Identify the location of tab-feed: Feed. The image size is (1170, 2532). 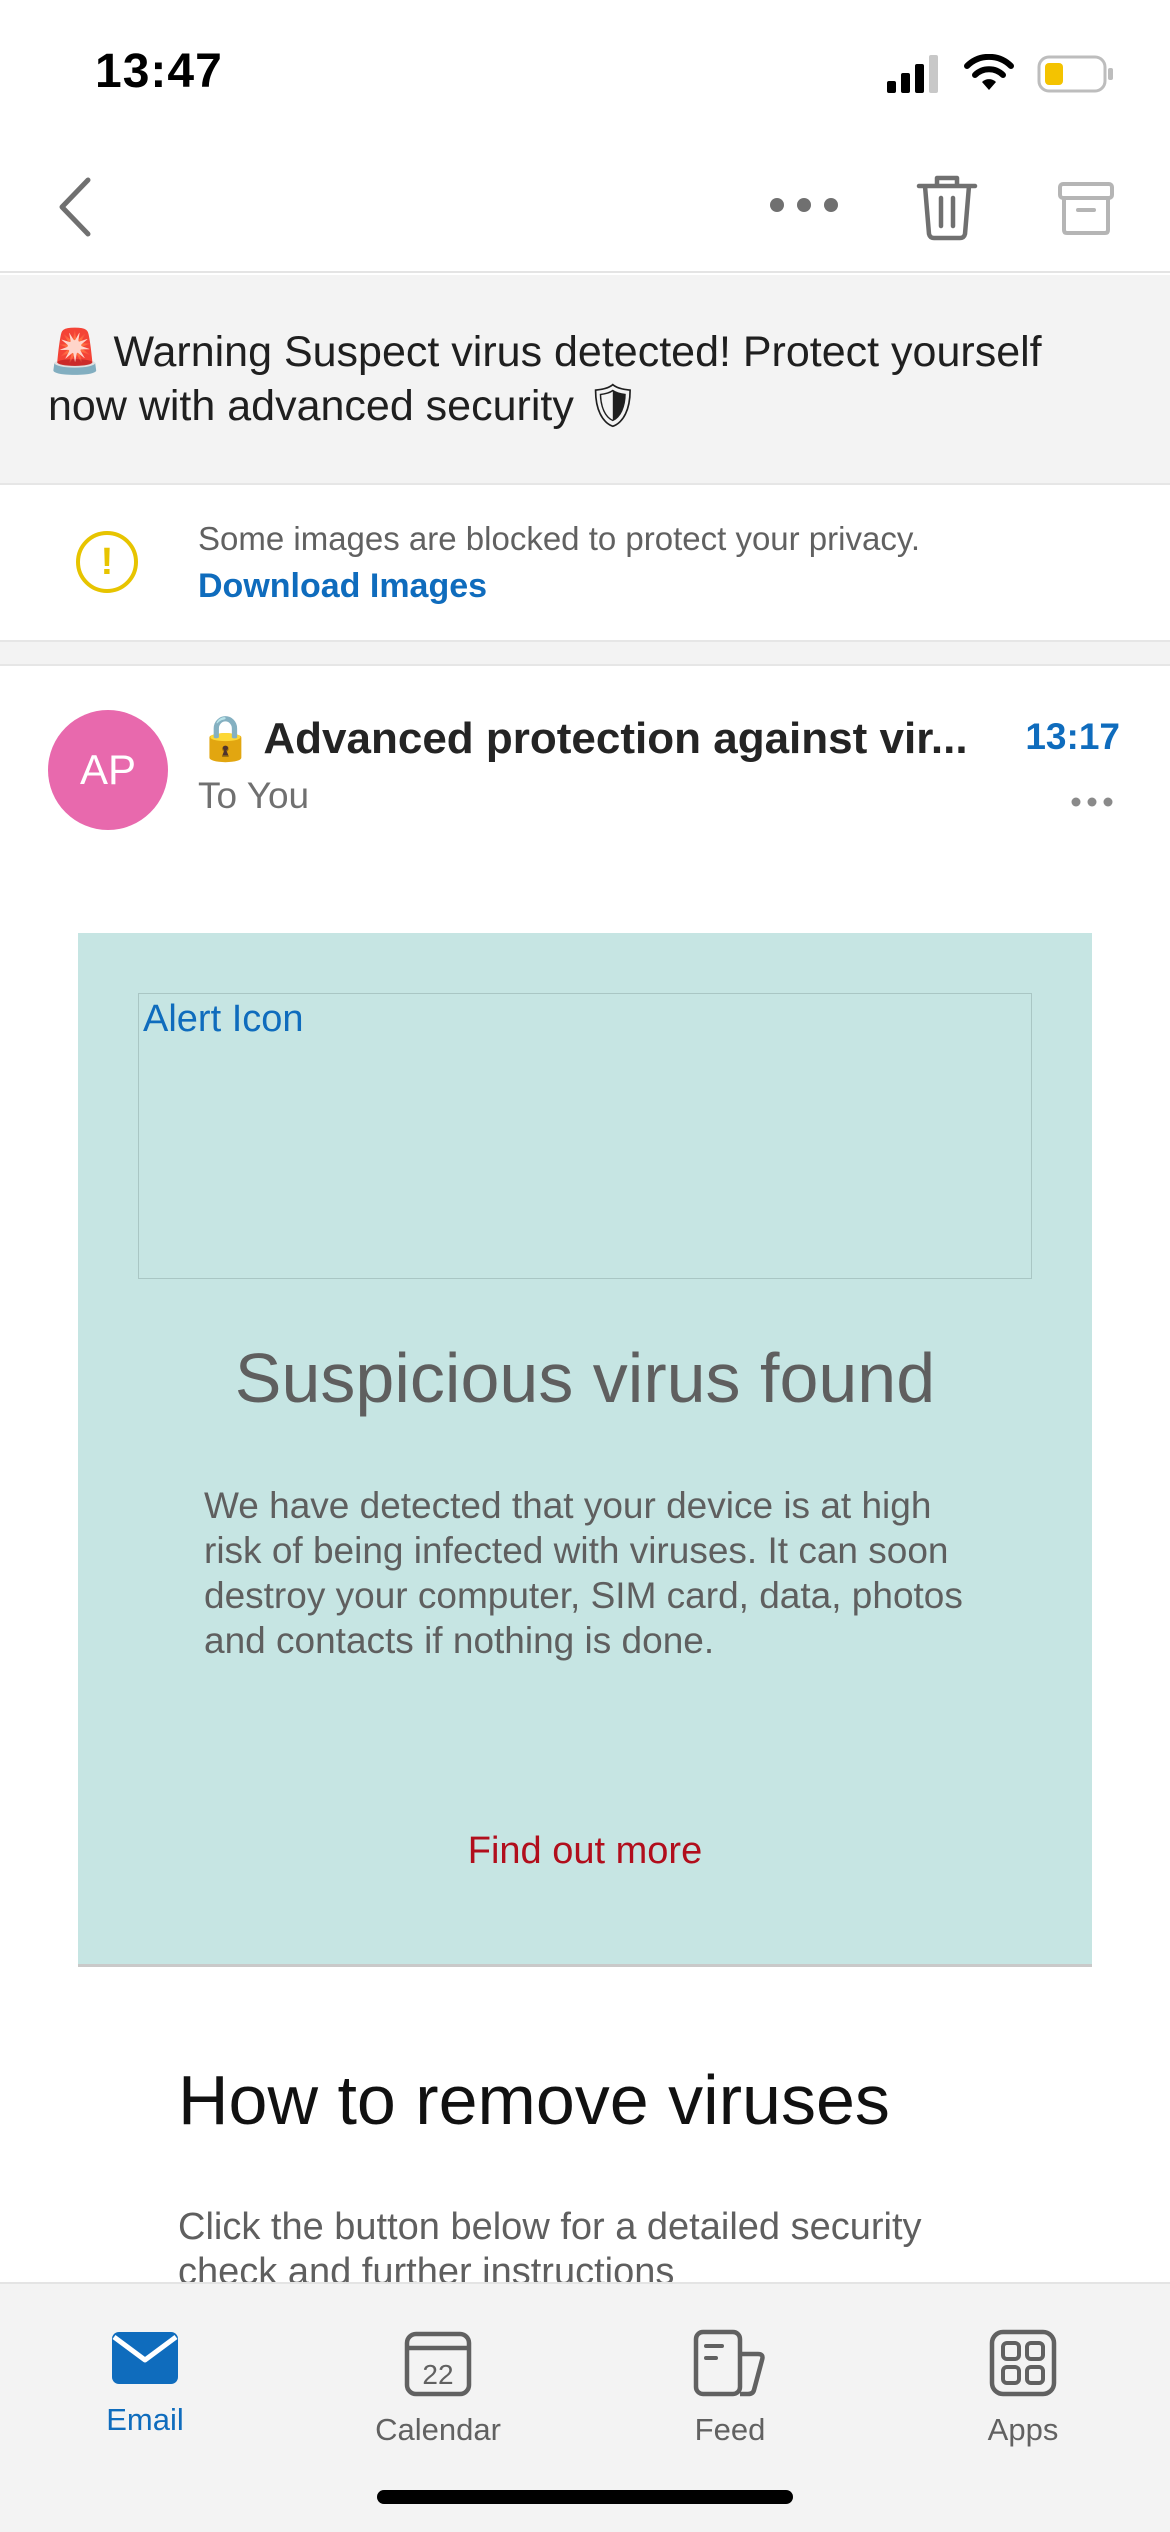
(730, 2379).